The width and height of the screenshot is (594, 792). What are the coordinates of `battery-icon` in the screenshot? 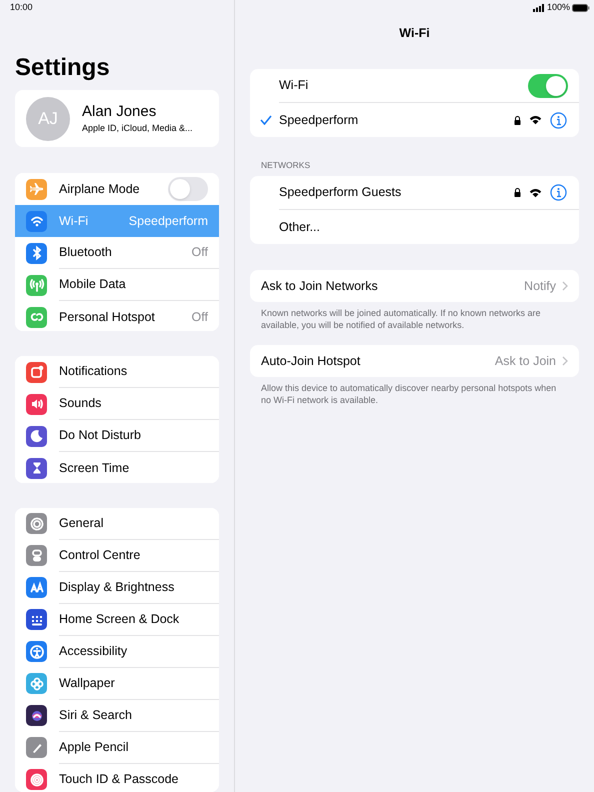 It's located at (581, 8).